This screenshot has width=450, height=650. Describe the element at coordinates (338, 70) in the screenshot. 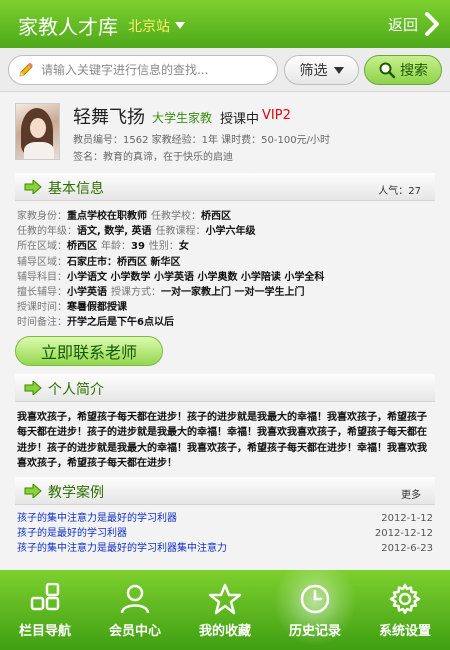

I see `caret-down-icon` at that location.